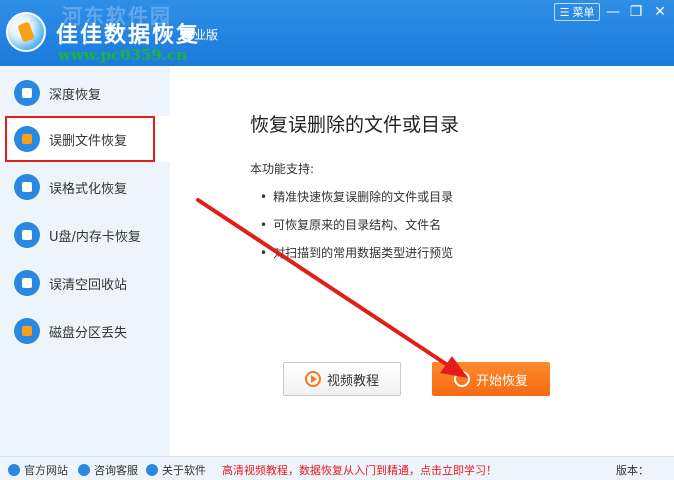  Describe the element at coordinates (359, 470) in the screenshot. I see `promo-link: 高清视频教程，数据恢复从入门到精通，点击立即学习！` at that location.